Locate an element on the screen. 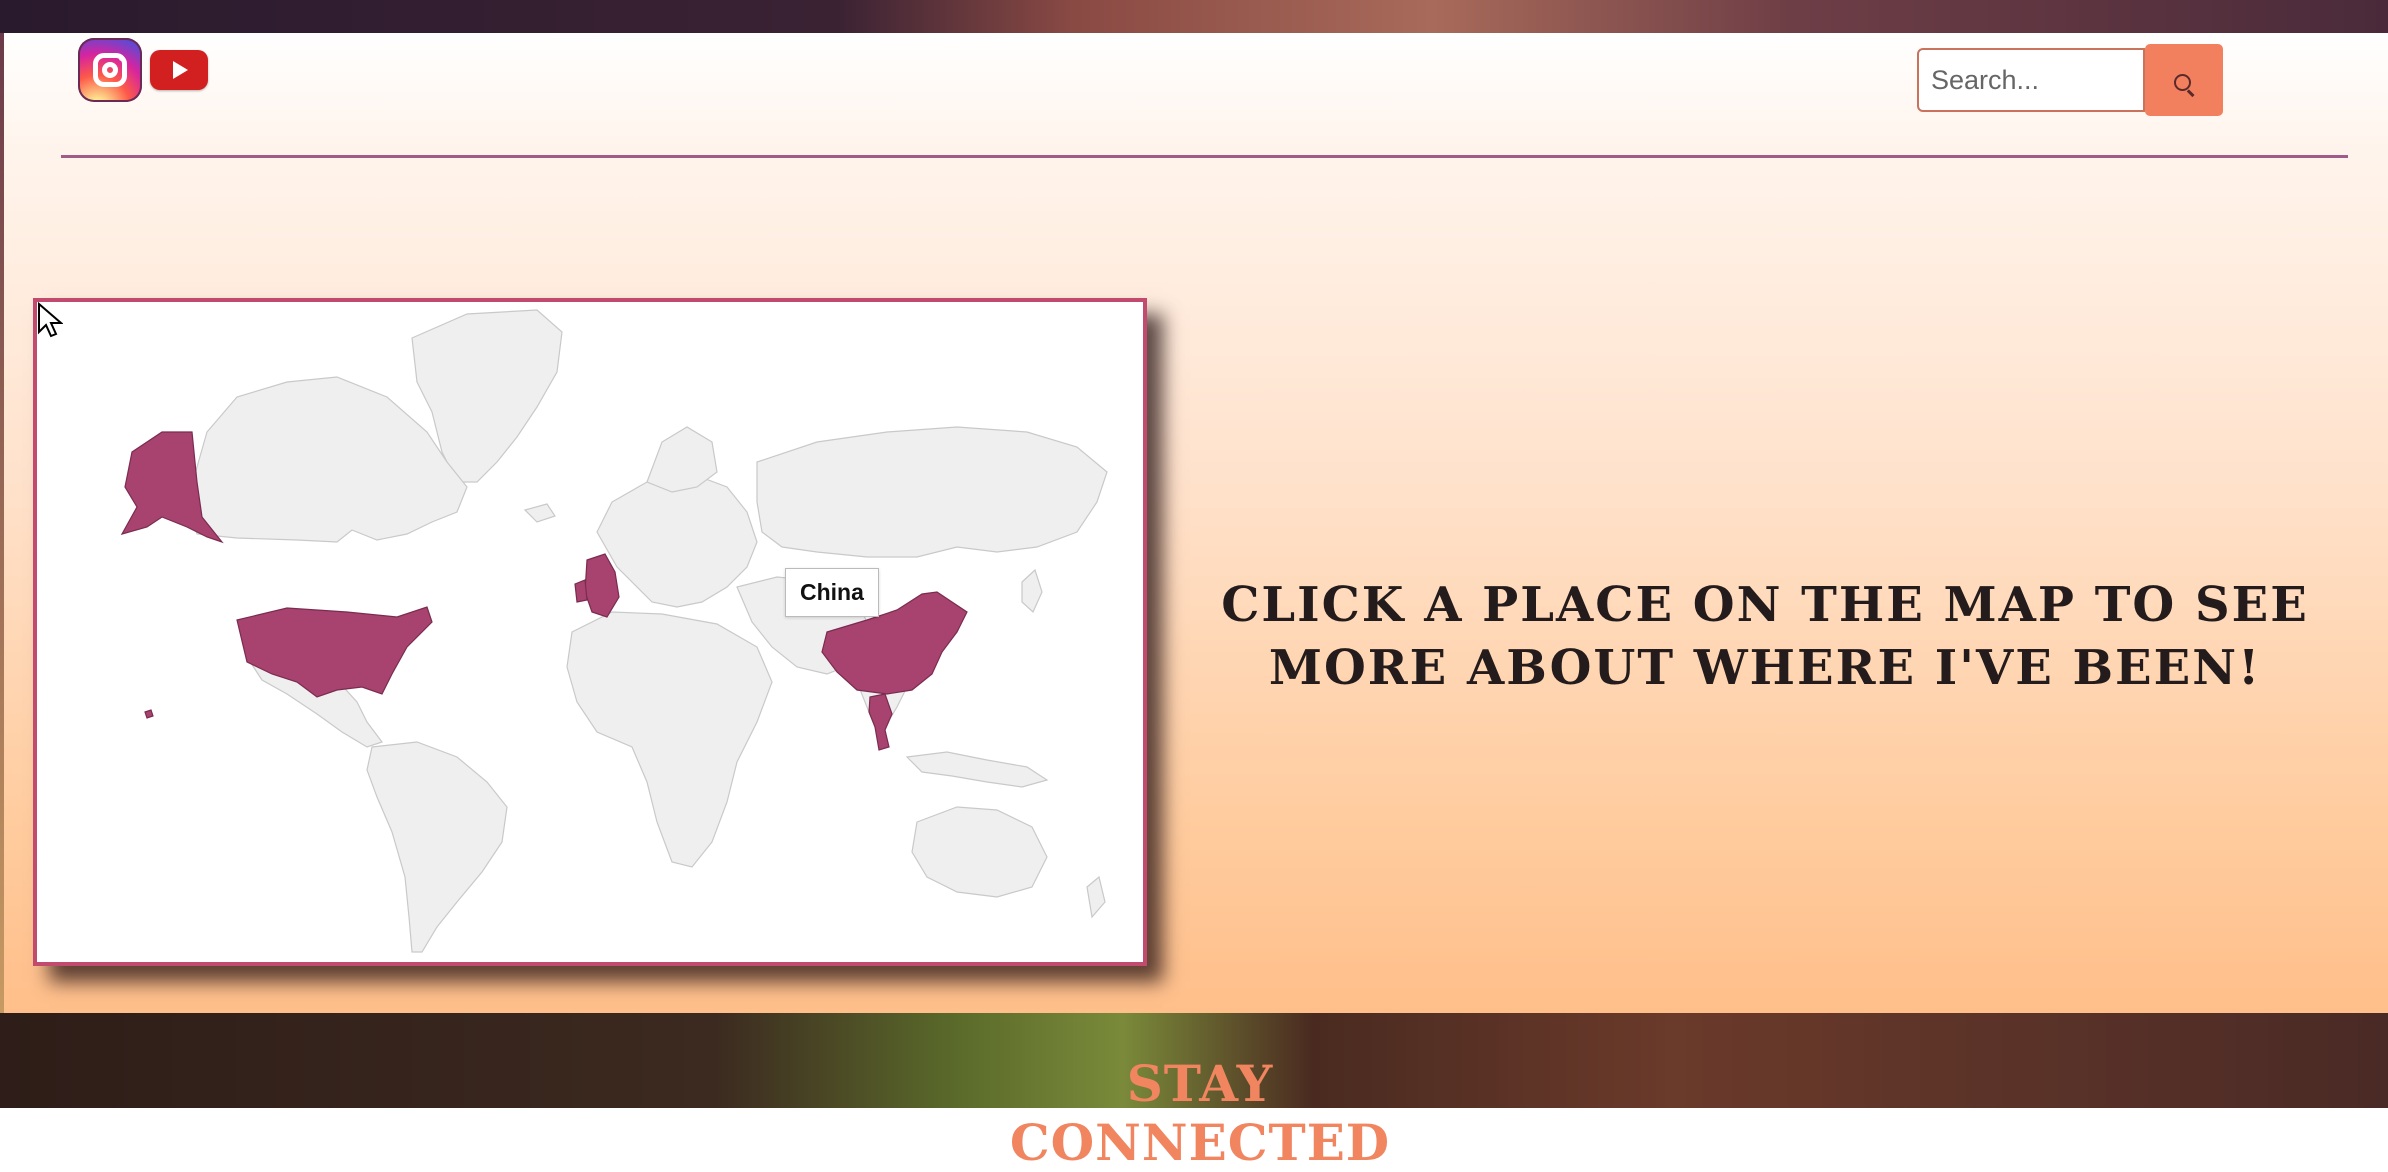 The image size is (2388, 1172). instagram-icon-flash is located at coordinates (121, 58).